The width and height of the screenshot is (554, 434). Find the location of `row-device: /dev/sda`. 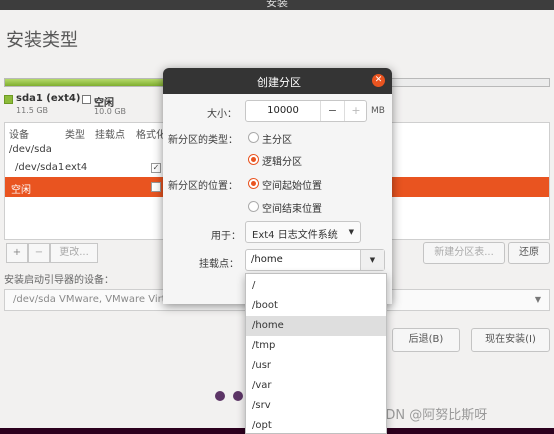

row-device: /dev/sda is located at coordinates (30, 149).